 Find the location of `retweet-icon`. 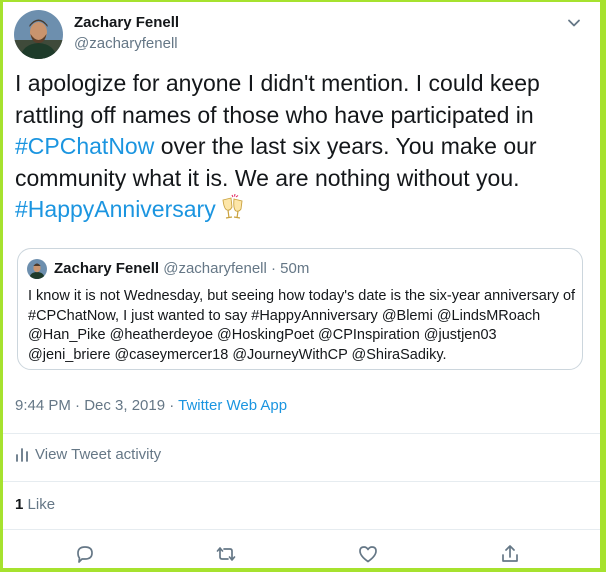

retweet-icon is located at coordinates (226, 554).